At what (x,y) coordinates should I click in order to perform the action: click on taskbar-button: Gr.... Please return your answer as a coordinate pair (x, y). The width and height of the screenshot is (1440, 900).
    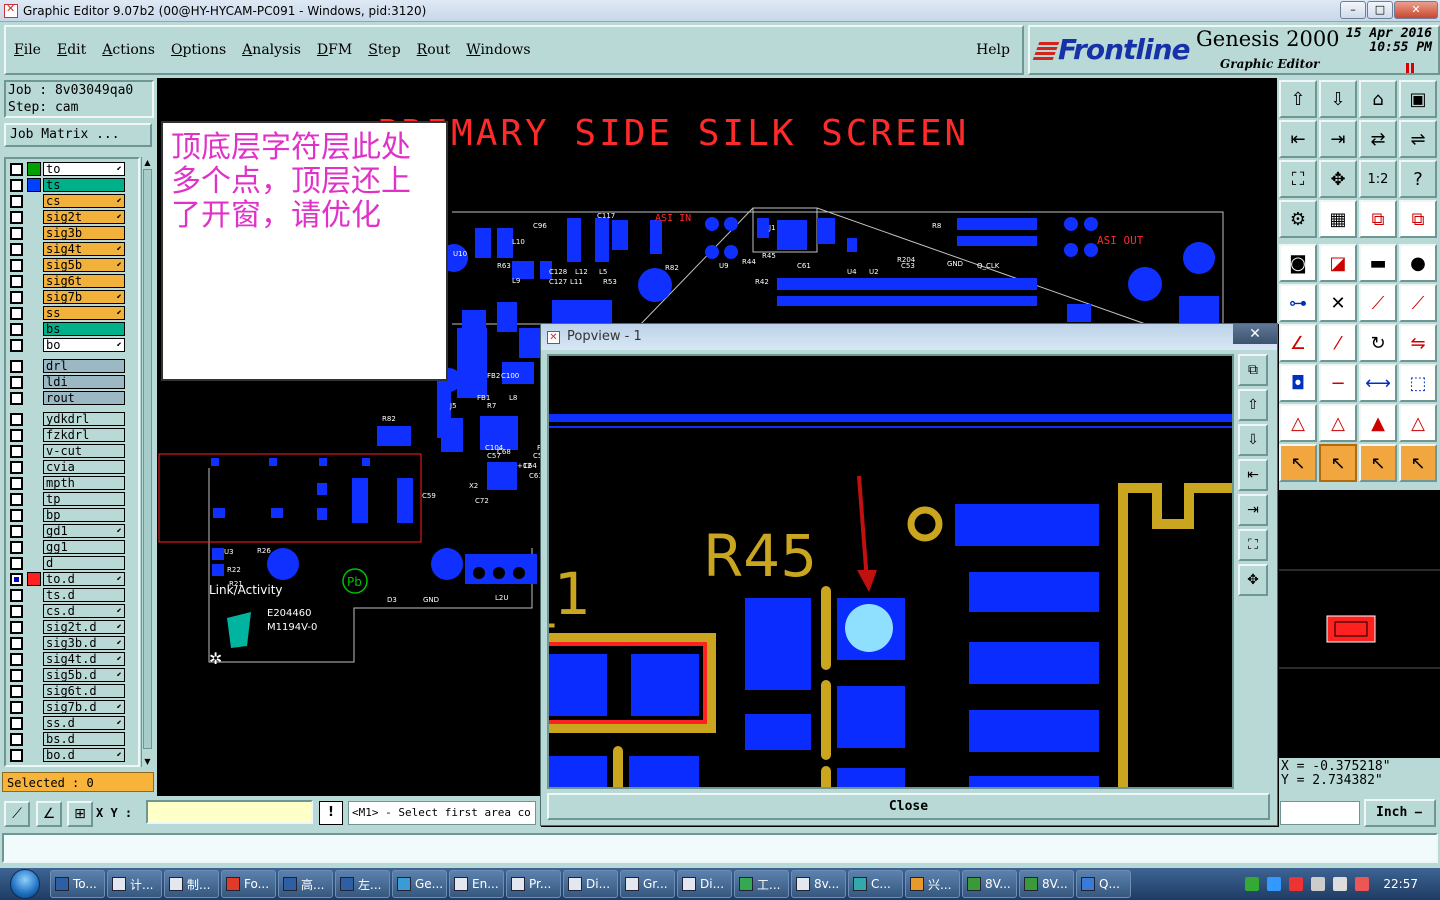
    Looking at the image, I should click on (647, 884).